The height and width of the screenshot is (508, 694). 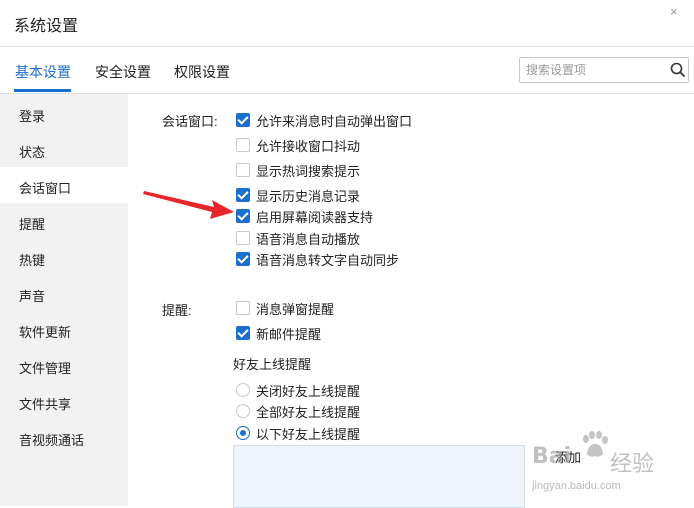 What do you see at coordinates (32, 260) in the screenshot?
I see `sidebar-item-label: 热键` at bounding box center [32, 260].